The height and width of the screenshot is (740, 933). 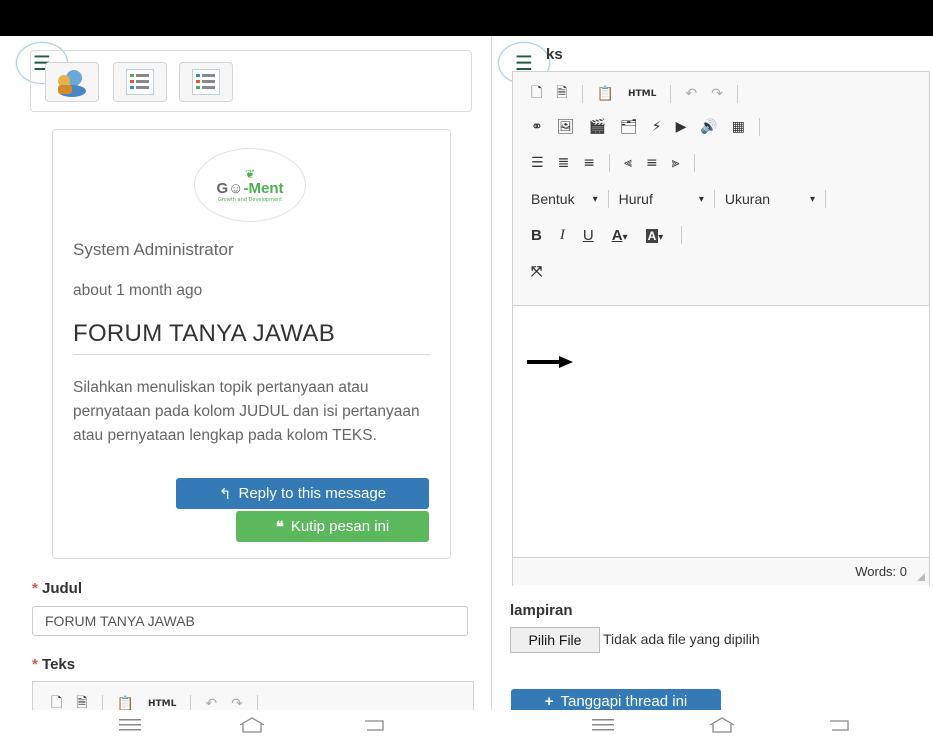 I want to click on maximize-icon: ⤧, so click(x=536, y=272).